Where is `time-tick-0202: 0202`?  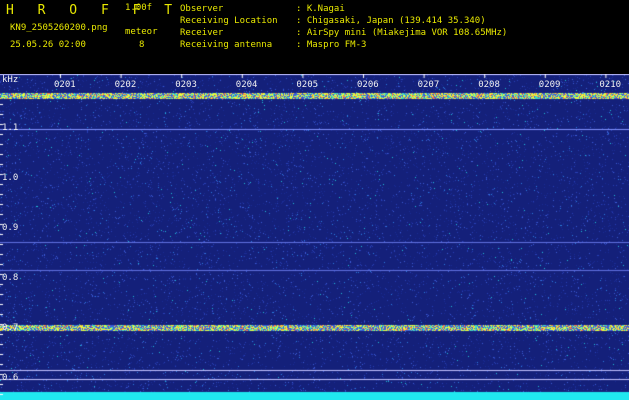
time-tick-0202: 0202 is located at coordinates (125, 85).